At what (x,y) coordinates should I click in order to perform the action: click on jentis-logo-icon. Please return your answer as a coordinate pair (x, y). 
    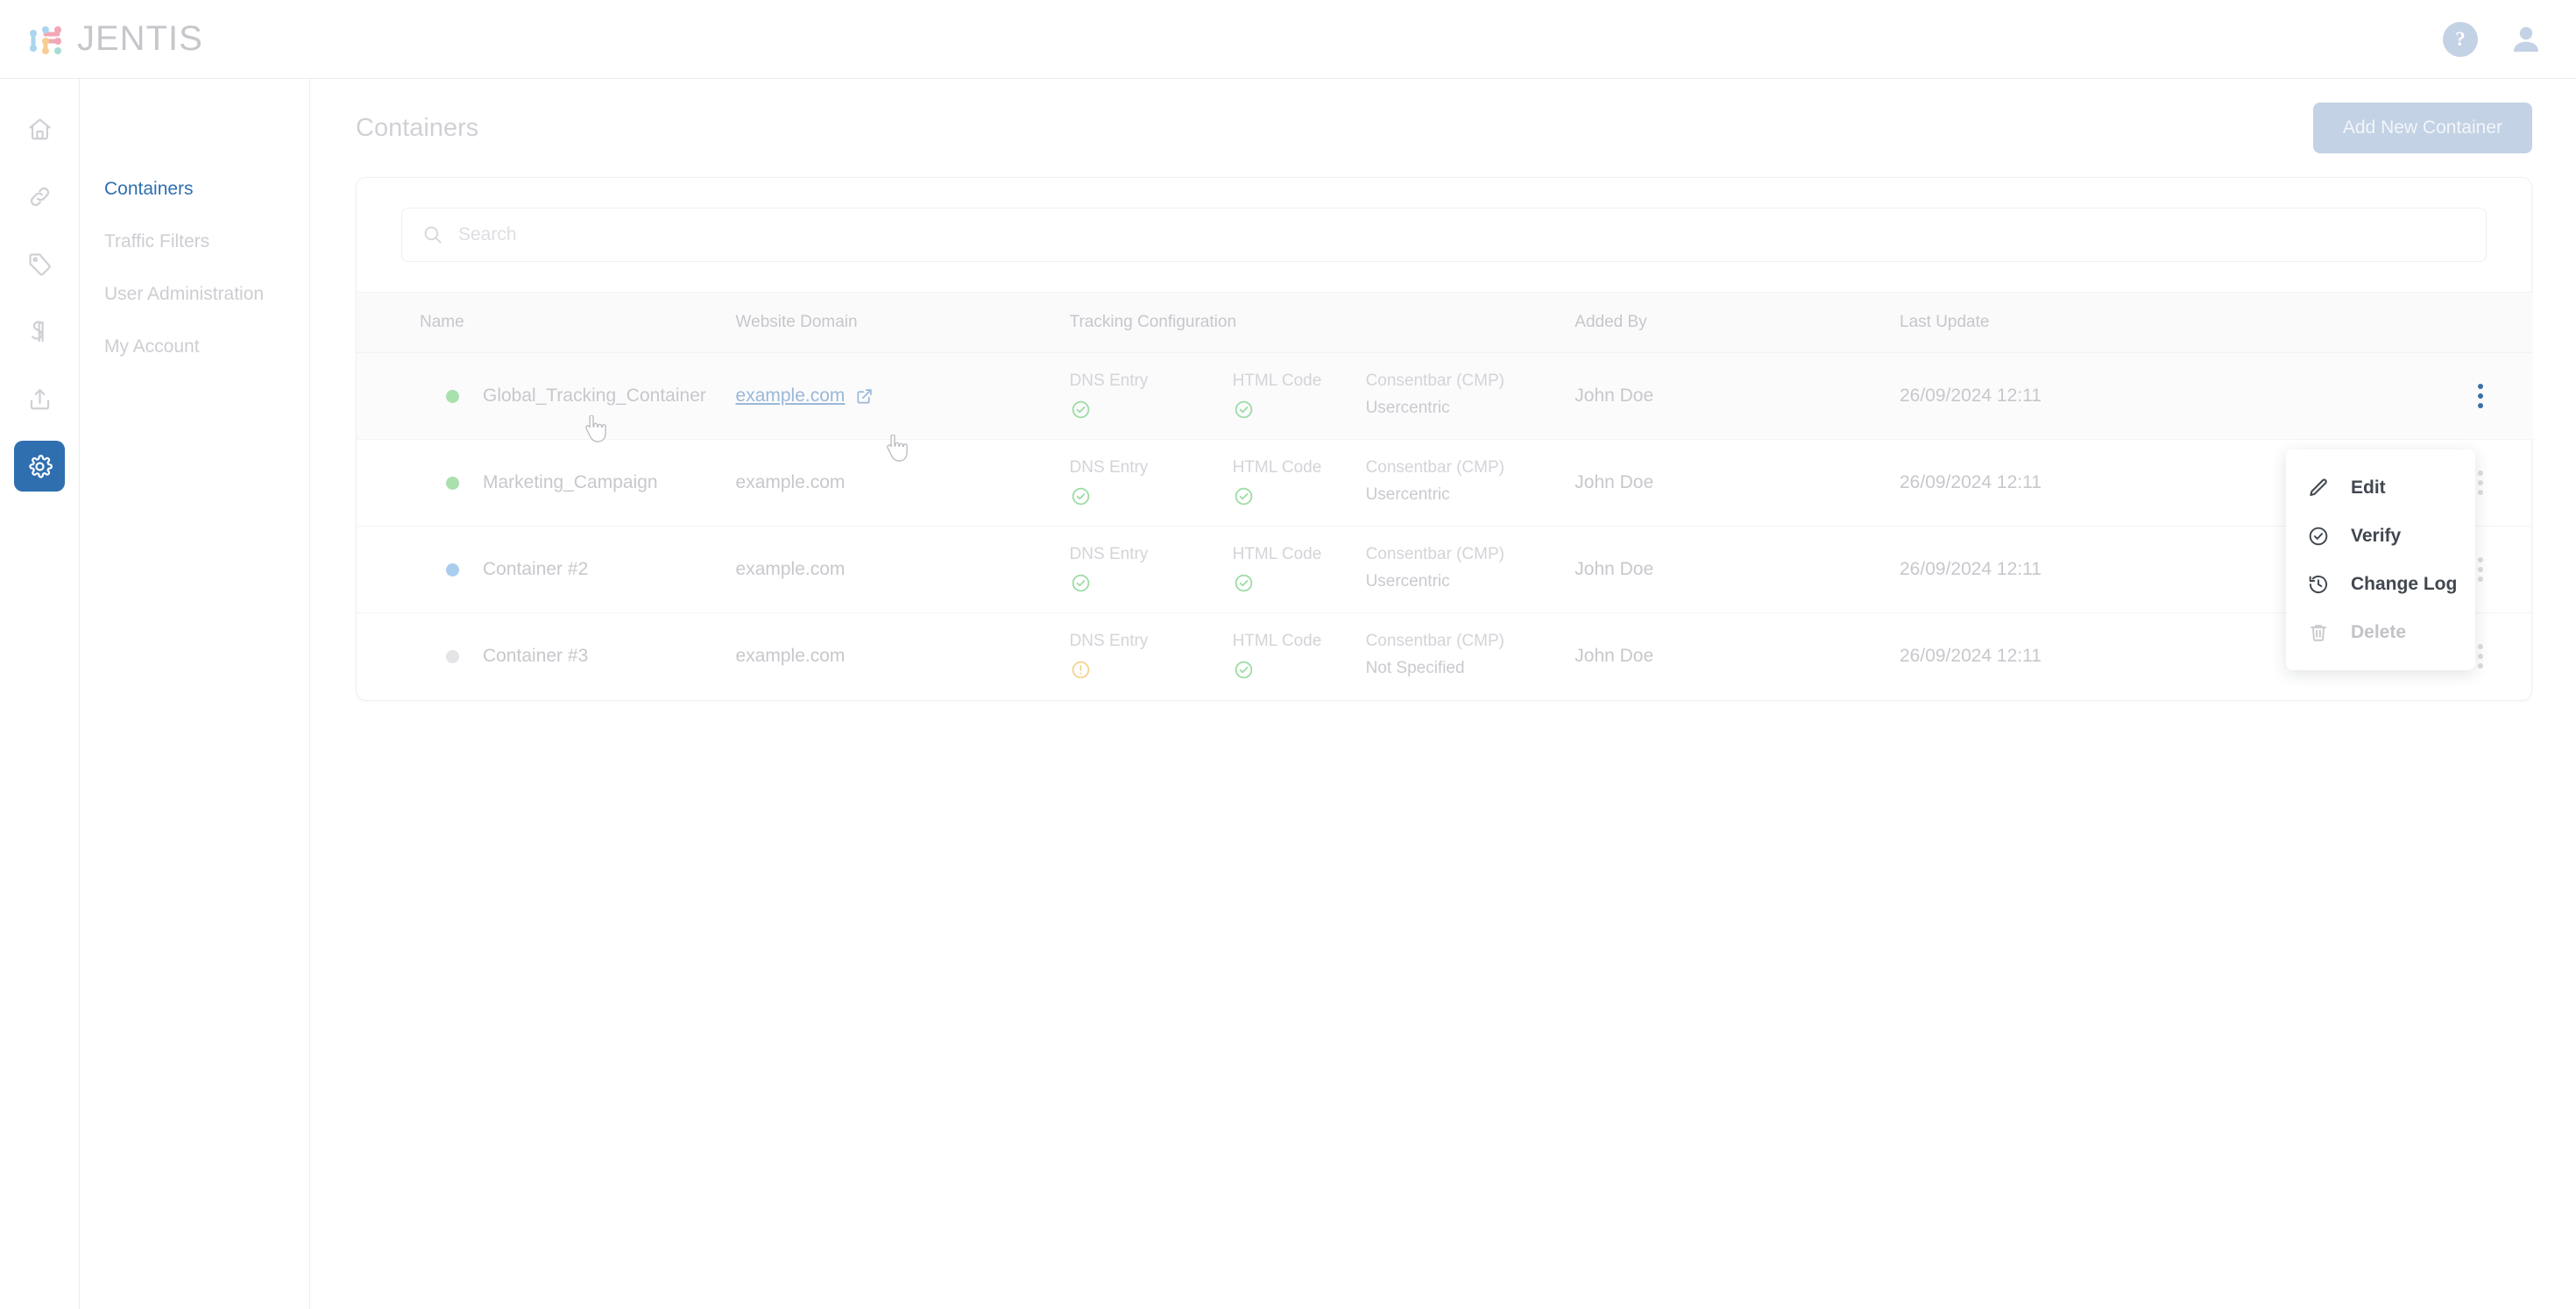
    Looking at the image, I should click on (46, 39).